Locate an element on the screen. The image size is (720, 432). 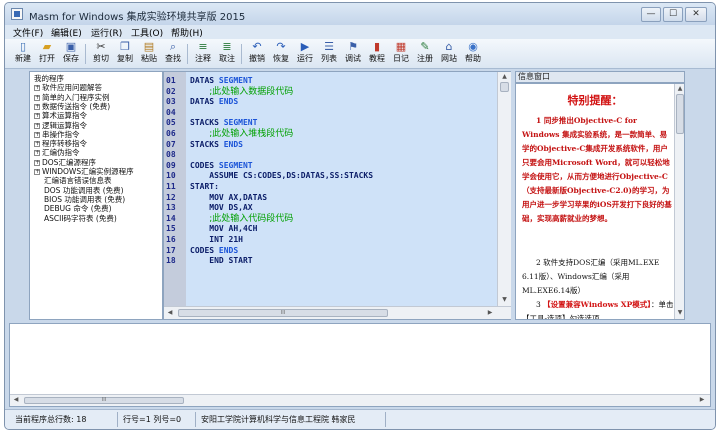
toolbar-button-list: ☰ 列表 is located at coordinates (329, 54).